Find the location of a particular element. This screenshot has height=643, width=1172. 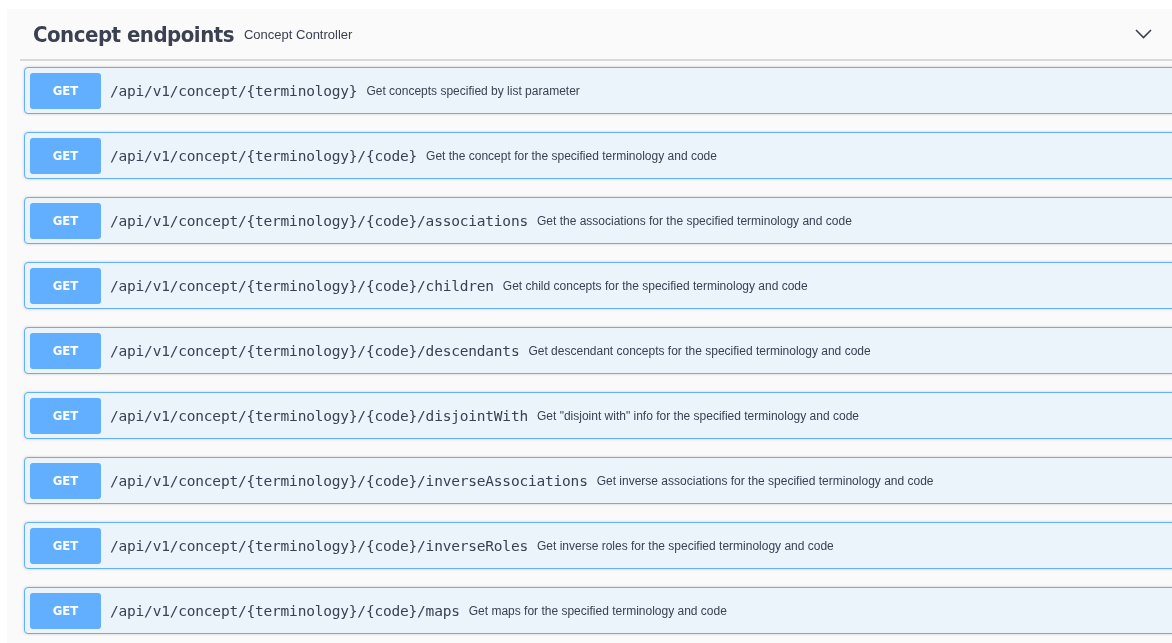

endpoint-summary: Get descendant concepts for the specified terminology and code is located at coordinates (699, 350).